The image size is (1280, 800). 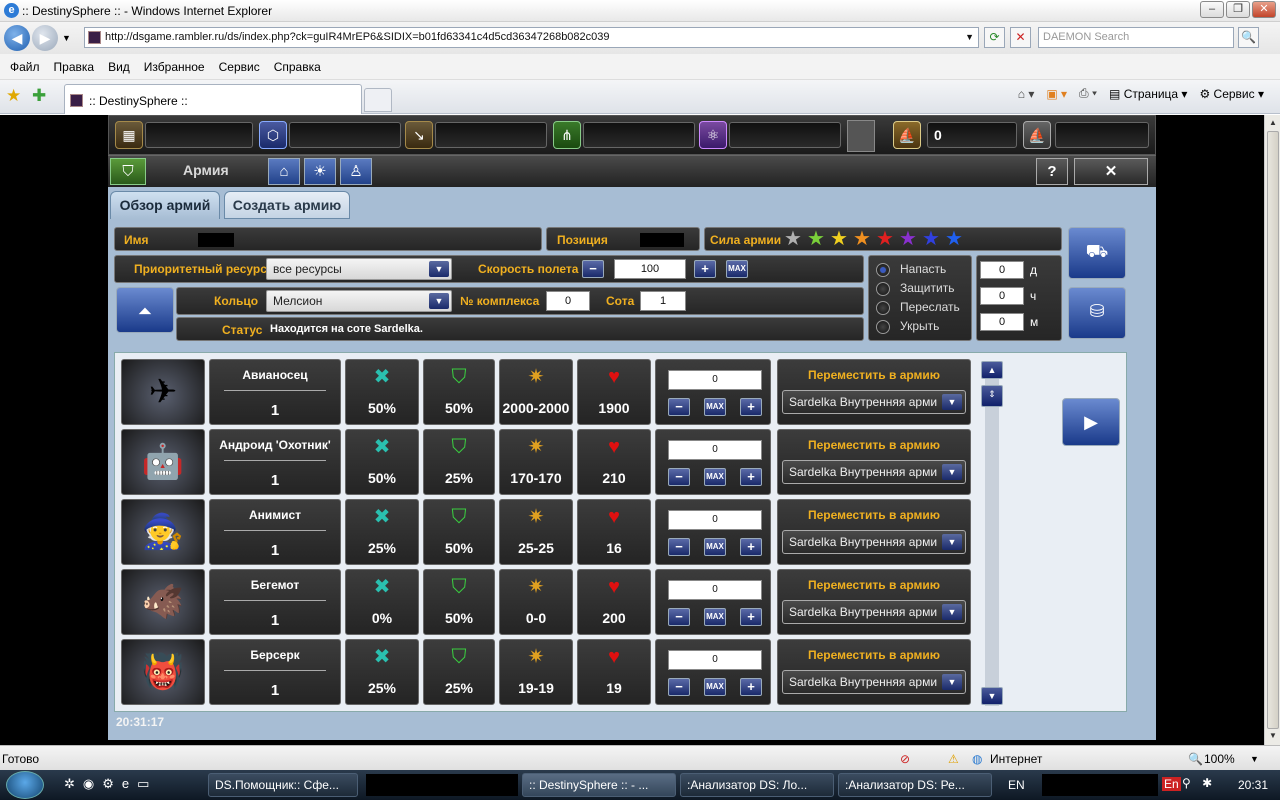 What do you see at coordinates (1002, 296) in the screenshot?
I see `hours-input: 0` at bounding box center [1002, 296].